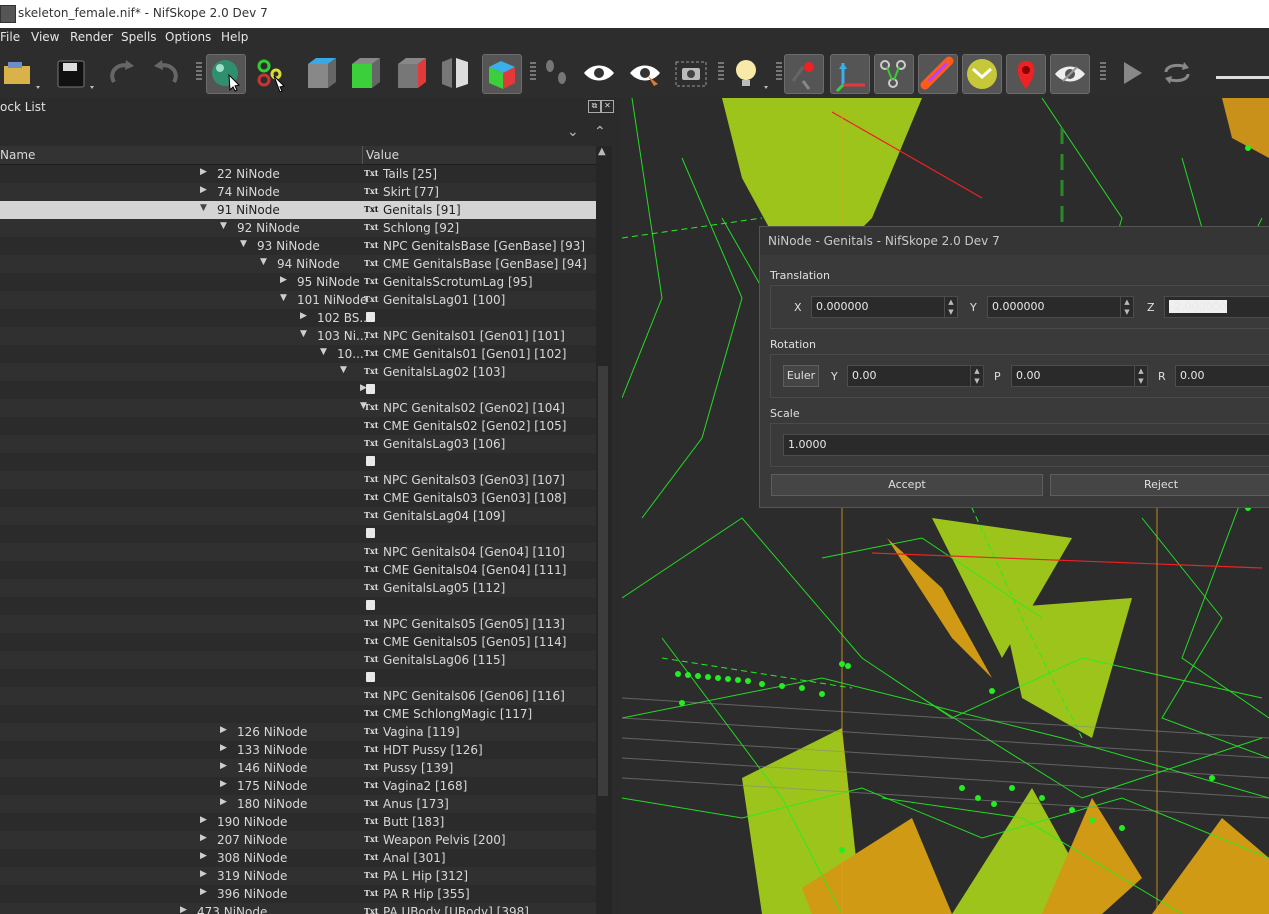 This screenshot has width=1269, height=914. Describe the element at coordinates (17, 155) in the screenshot. I see `column-name-header: Name` at that location.